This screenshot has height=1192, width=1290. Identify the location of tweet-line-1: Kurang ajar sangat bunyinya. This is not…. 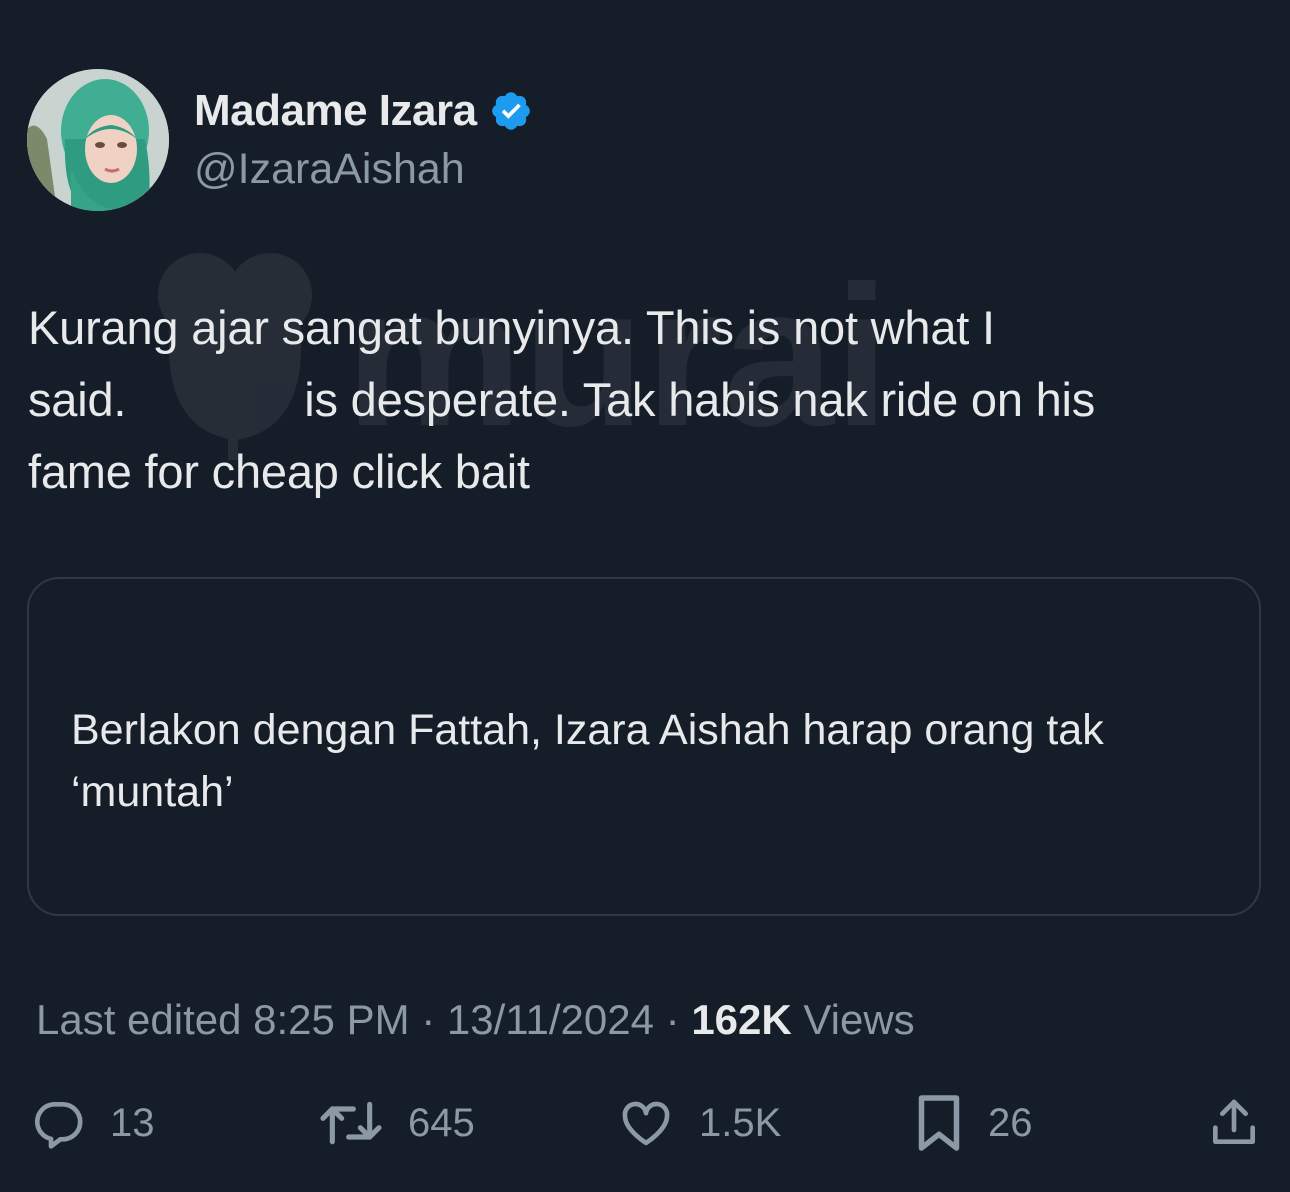
(511, 327).